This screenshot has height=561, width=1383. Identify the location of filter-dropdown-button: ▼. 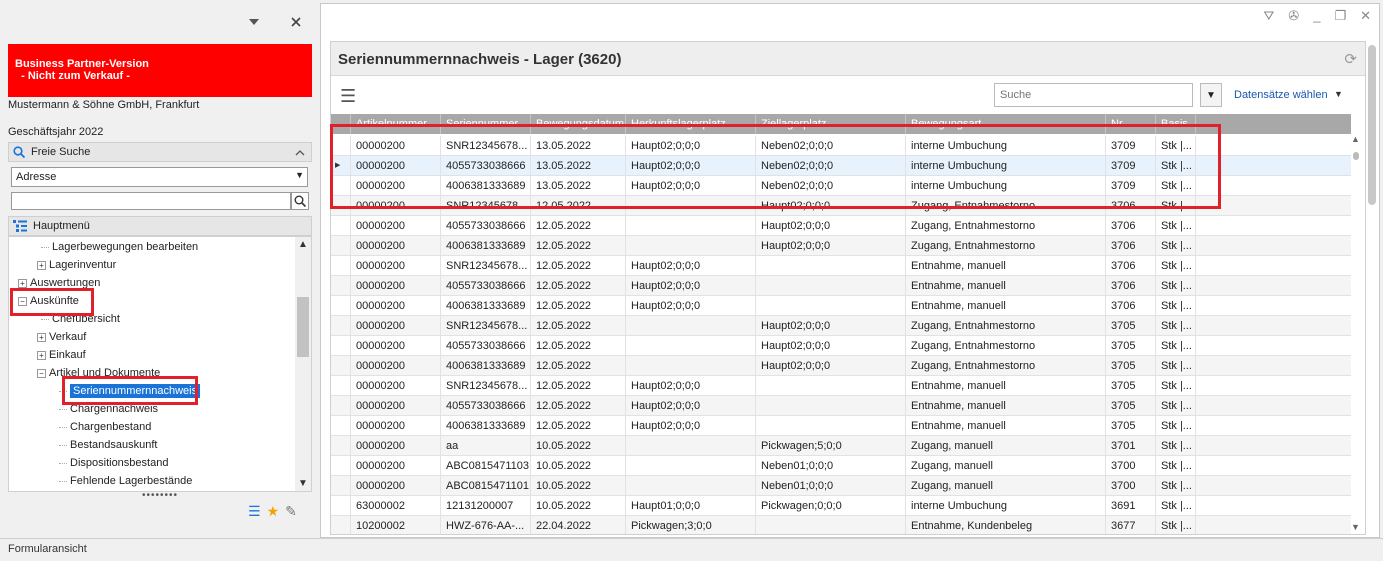
(1211, 95).